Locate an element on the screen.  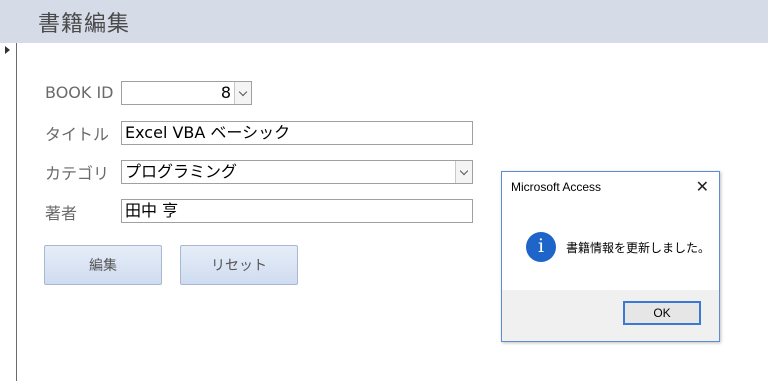
category-dropdown-button is located at coordinates (463, 172).